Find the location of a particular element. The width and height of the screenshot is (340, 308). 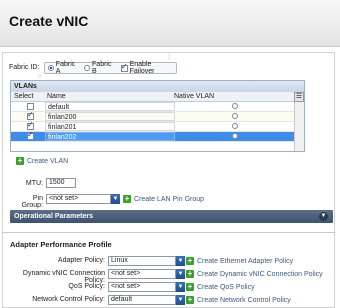

qos-policy-label: QoS Policy: is located at coordinates (86, 286).